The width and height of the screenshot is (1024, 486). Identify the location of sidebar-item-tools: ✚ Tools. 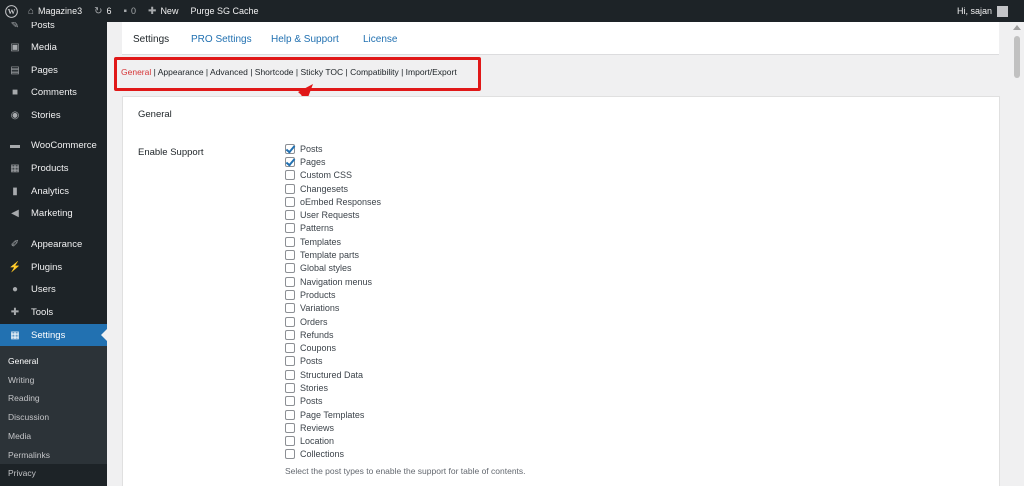
(53, 312).